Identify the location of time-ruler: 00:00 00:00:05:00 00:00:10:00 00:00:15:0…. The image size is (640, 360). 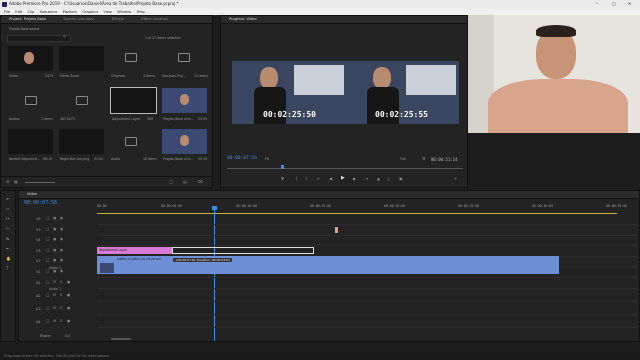
(367, 206).